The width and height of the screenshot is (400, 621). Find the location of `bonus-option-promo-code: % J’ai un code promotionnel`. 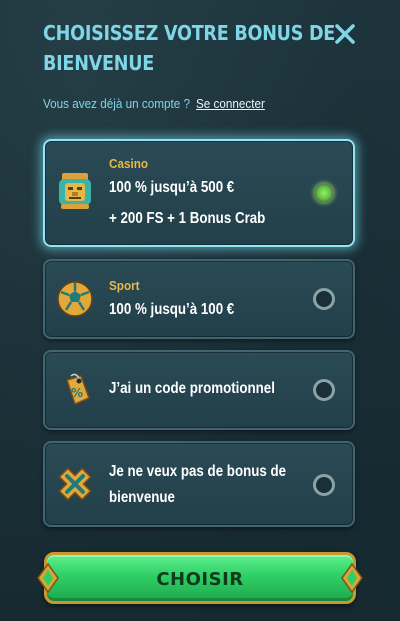

bonus-option-promo-code: % J’ai un code promotionnel is located at coordinates (199, 390).